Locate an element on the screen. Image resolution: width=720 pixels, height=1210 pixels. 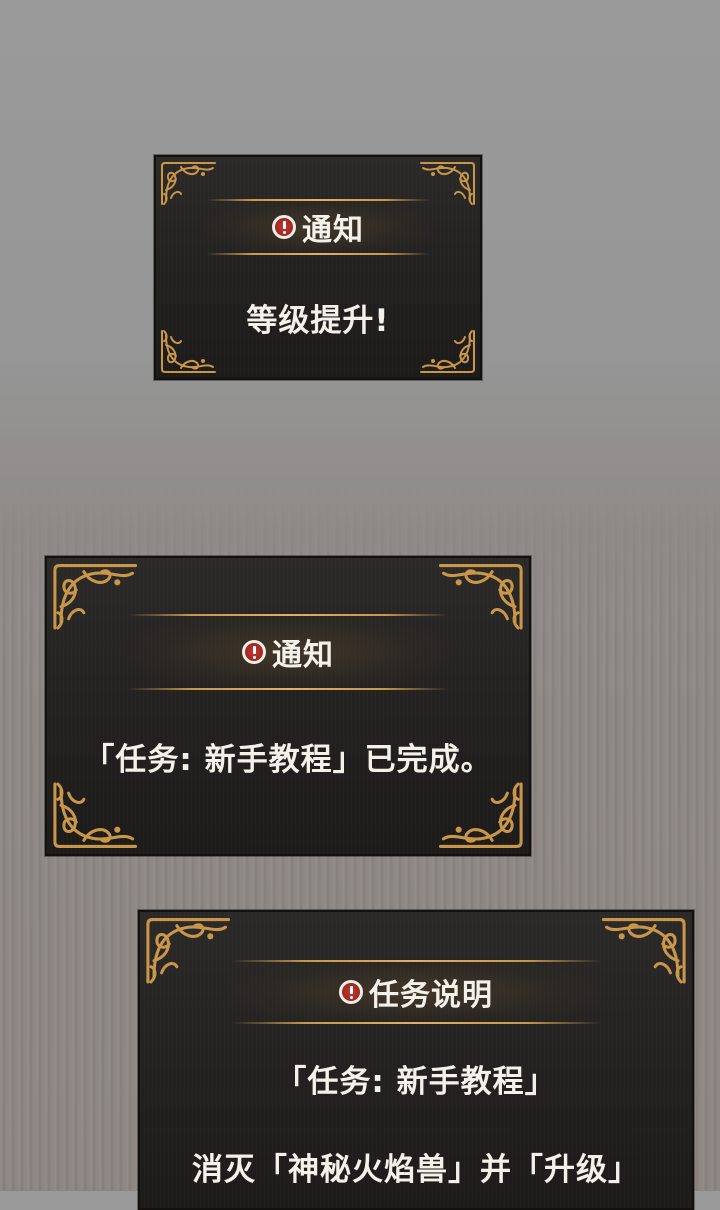
panel-header: 任务说明 is located at coordinates (416, 992).